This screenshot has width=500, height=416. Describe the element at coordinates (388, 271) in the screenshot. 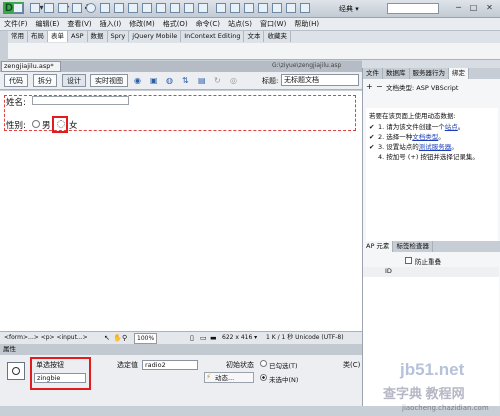

I see `id-column-header: ID` at that location.